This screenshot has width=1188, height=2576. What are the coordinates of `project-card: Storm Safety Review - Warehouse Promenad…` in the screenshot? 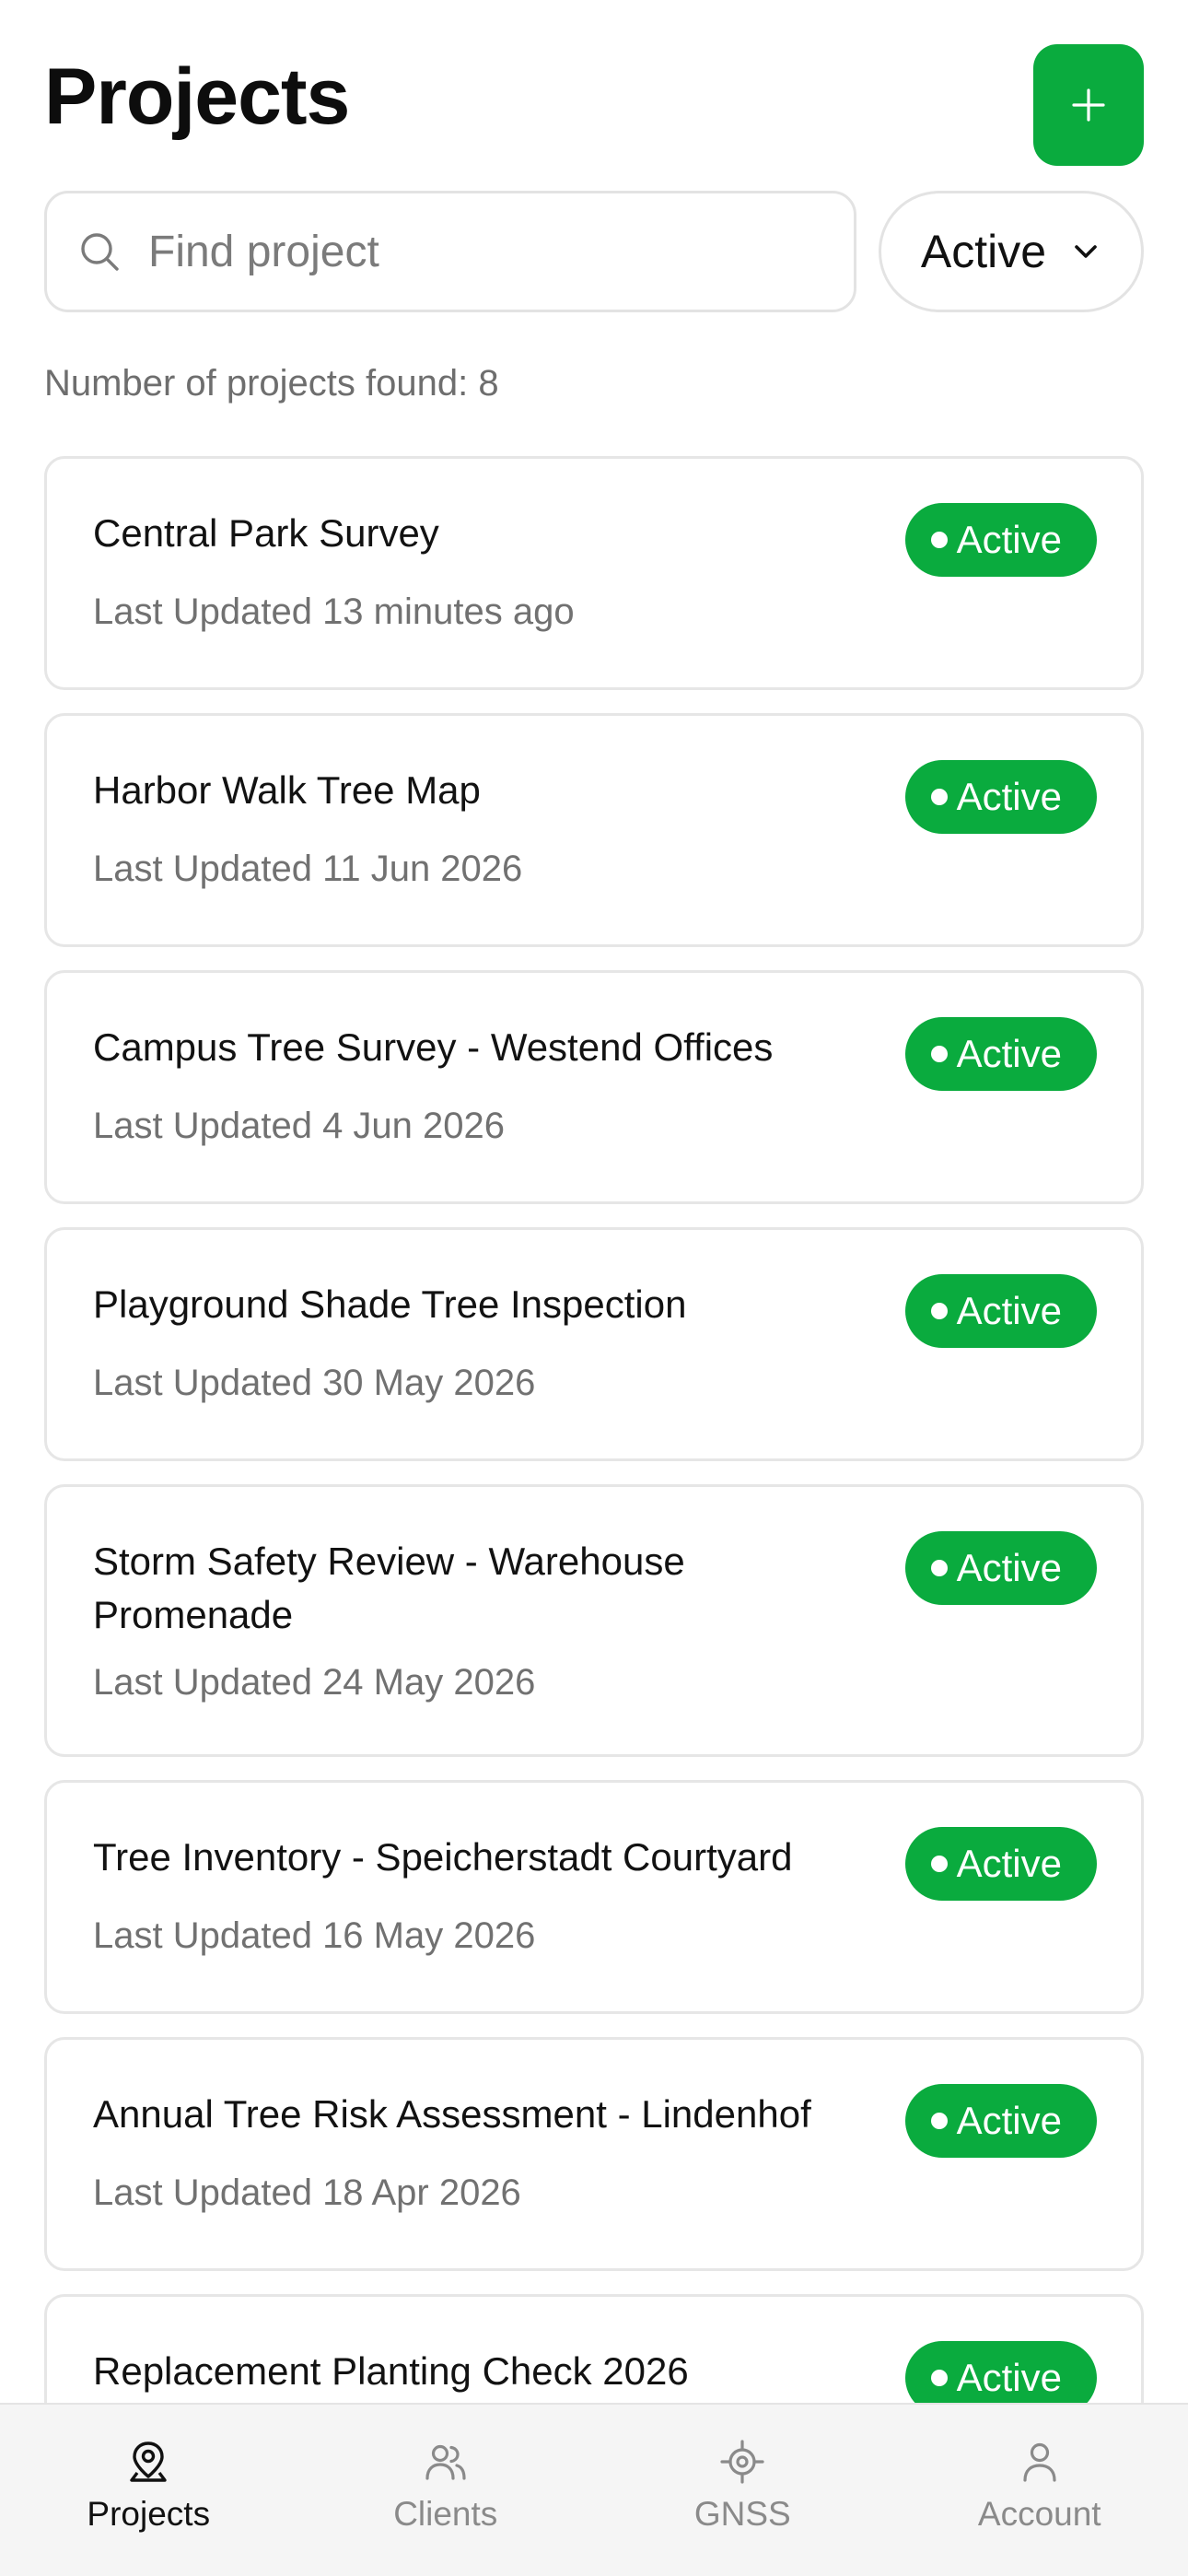 It's located at (594, 1620).